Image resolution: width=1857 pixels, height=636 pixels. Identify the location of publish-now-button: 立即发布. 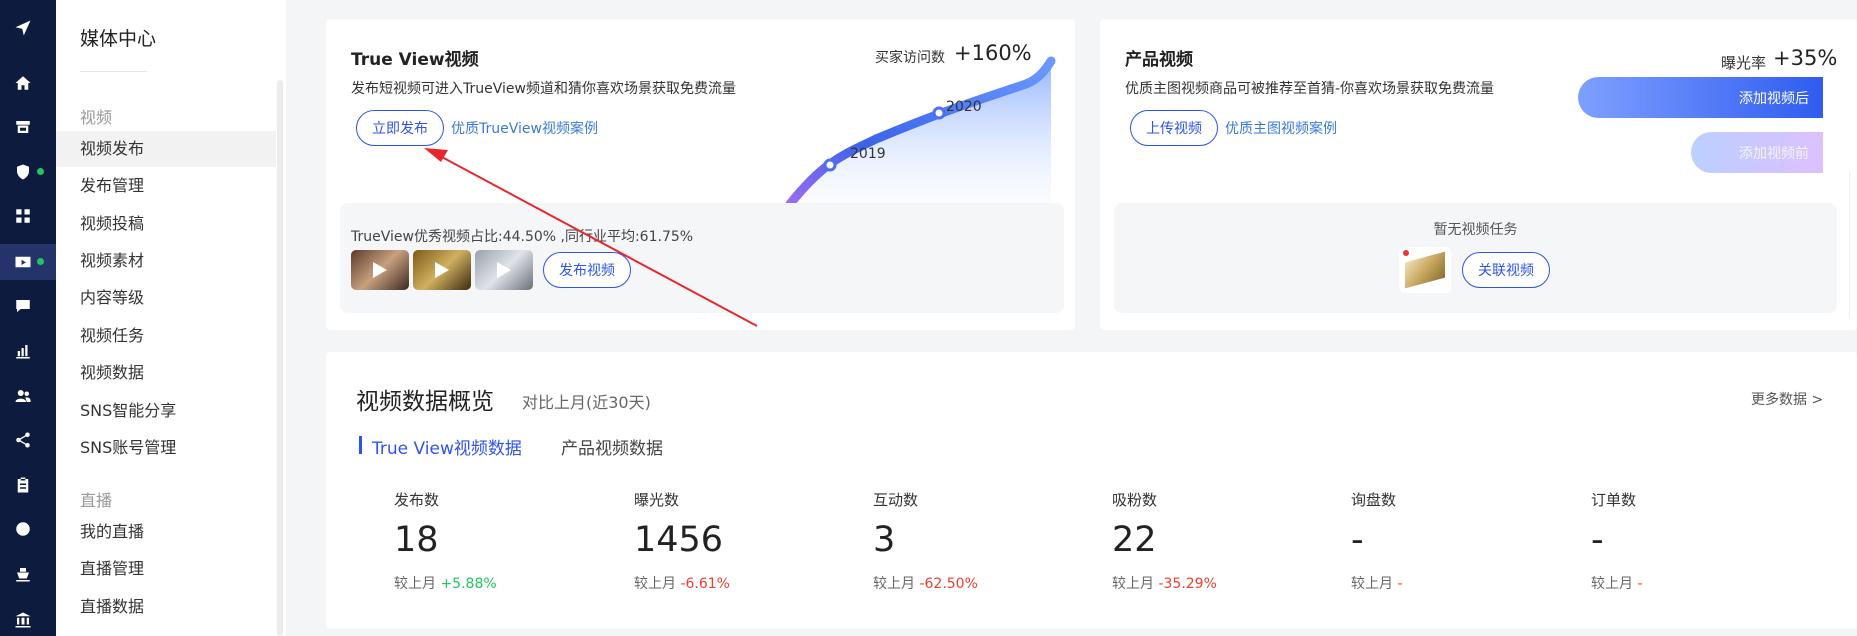
(400, 128).